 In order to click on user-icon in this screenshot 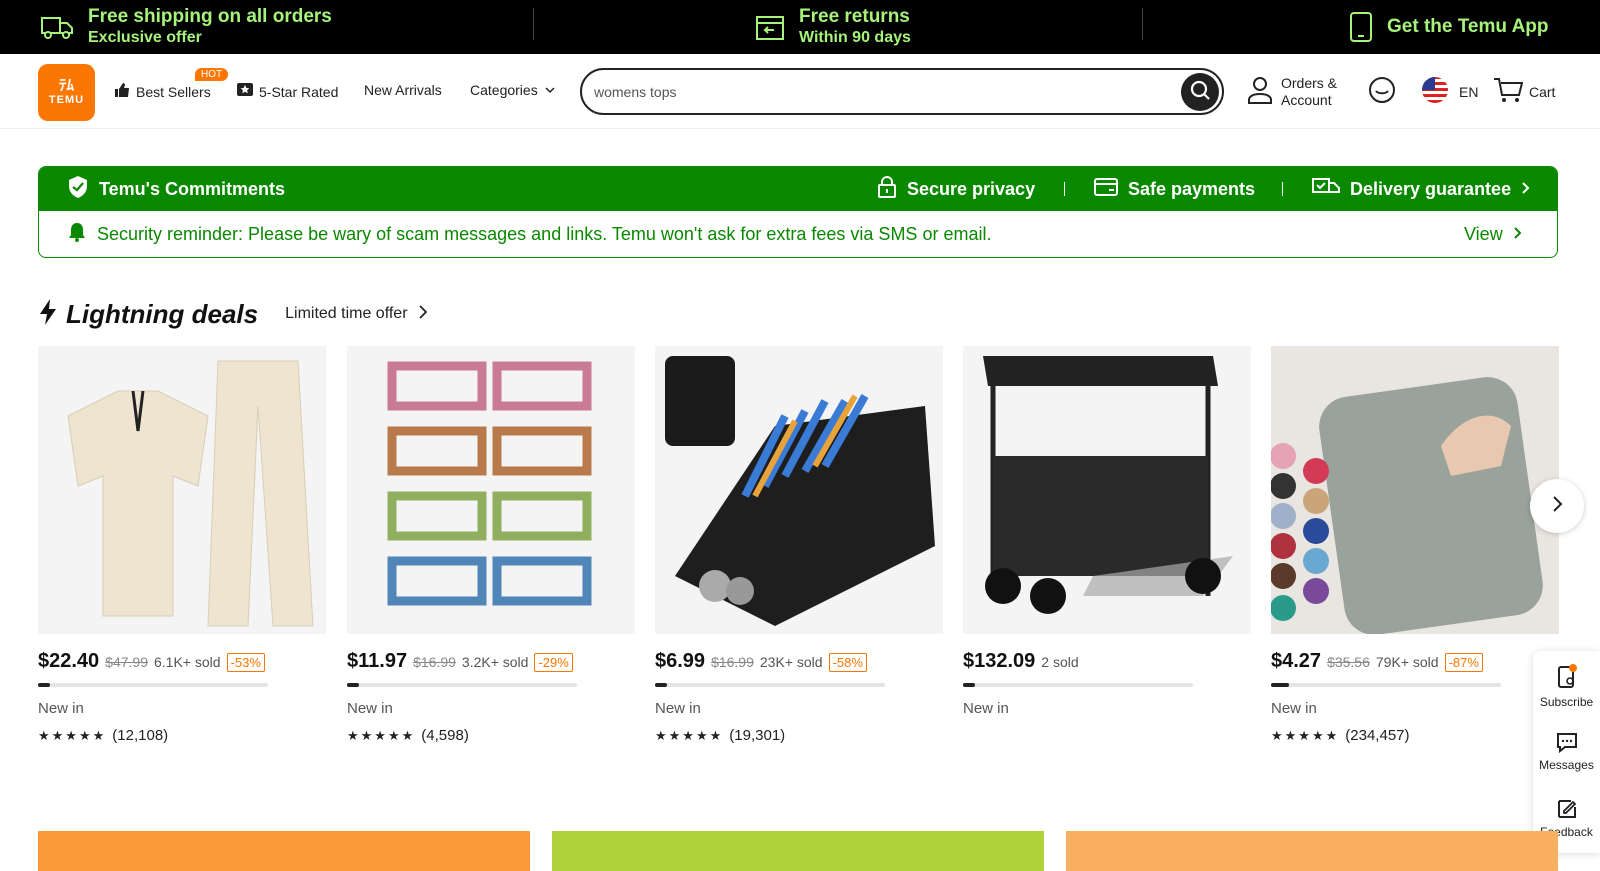, I will do `click(1260, 91)`.